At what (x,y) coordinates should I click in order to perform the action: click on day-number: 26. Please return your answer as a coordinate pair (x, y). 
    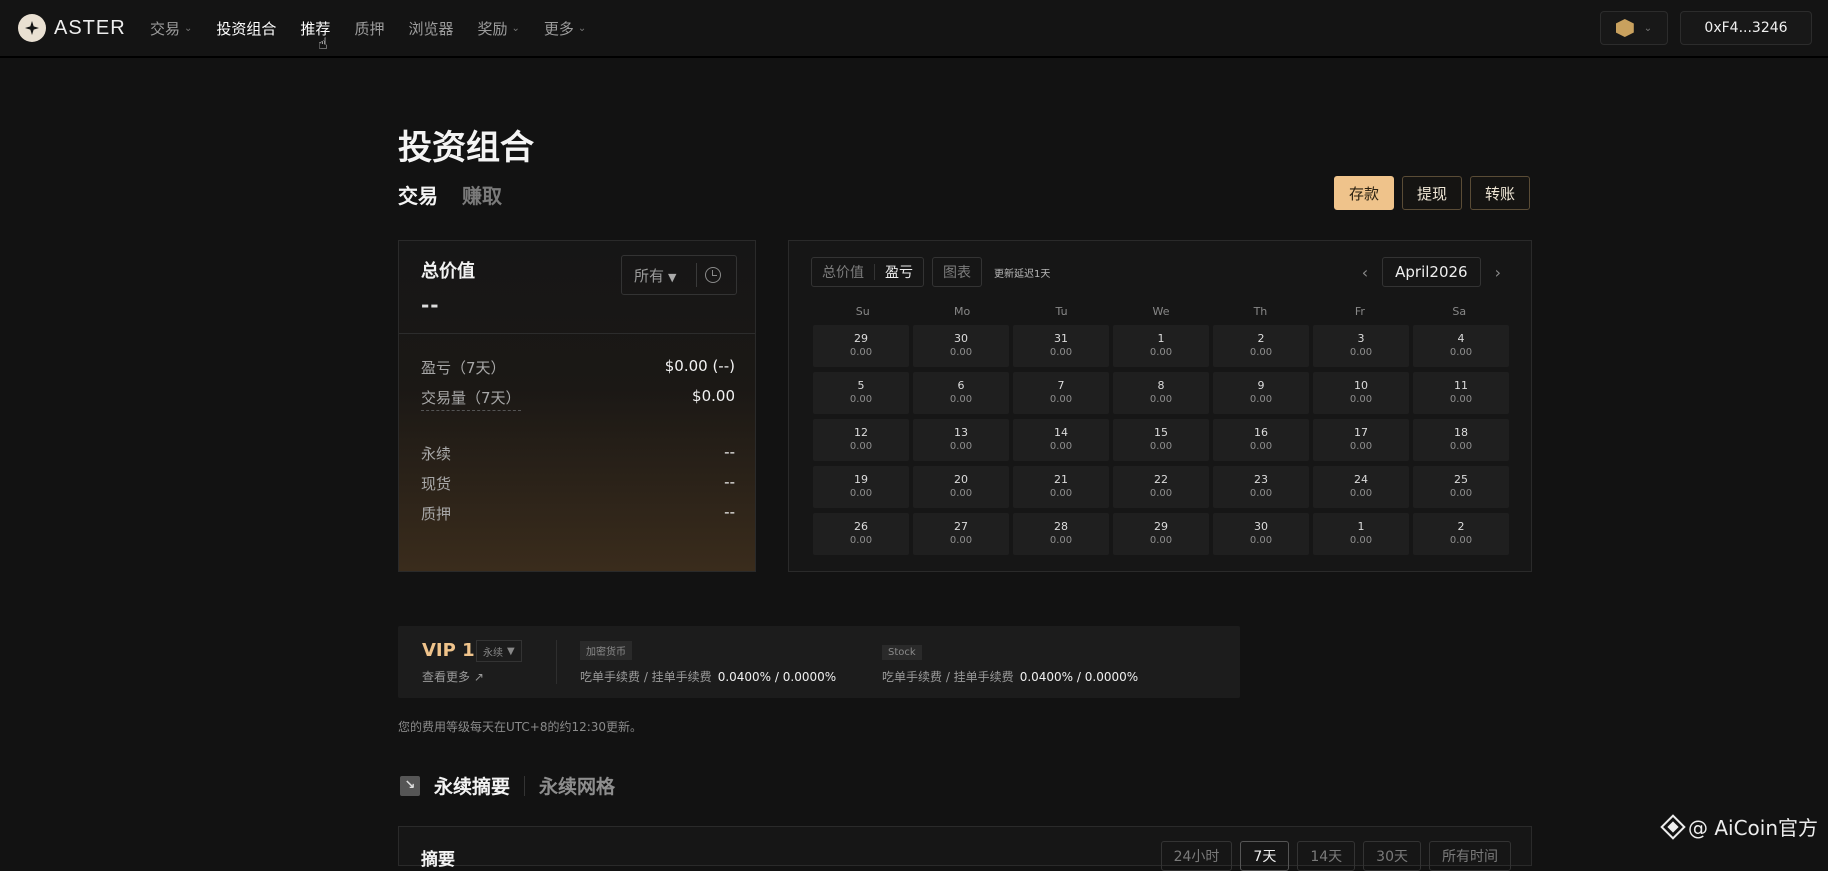
    Looking at the image, I should click on (861, 526).